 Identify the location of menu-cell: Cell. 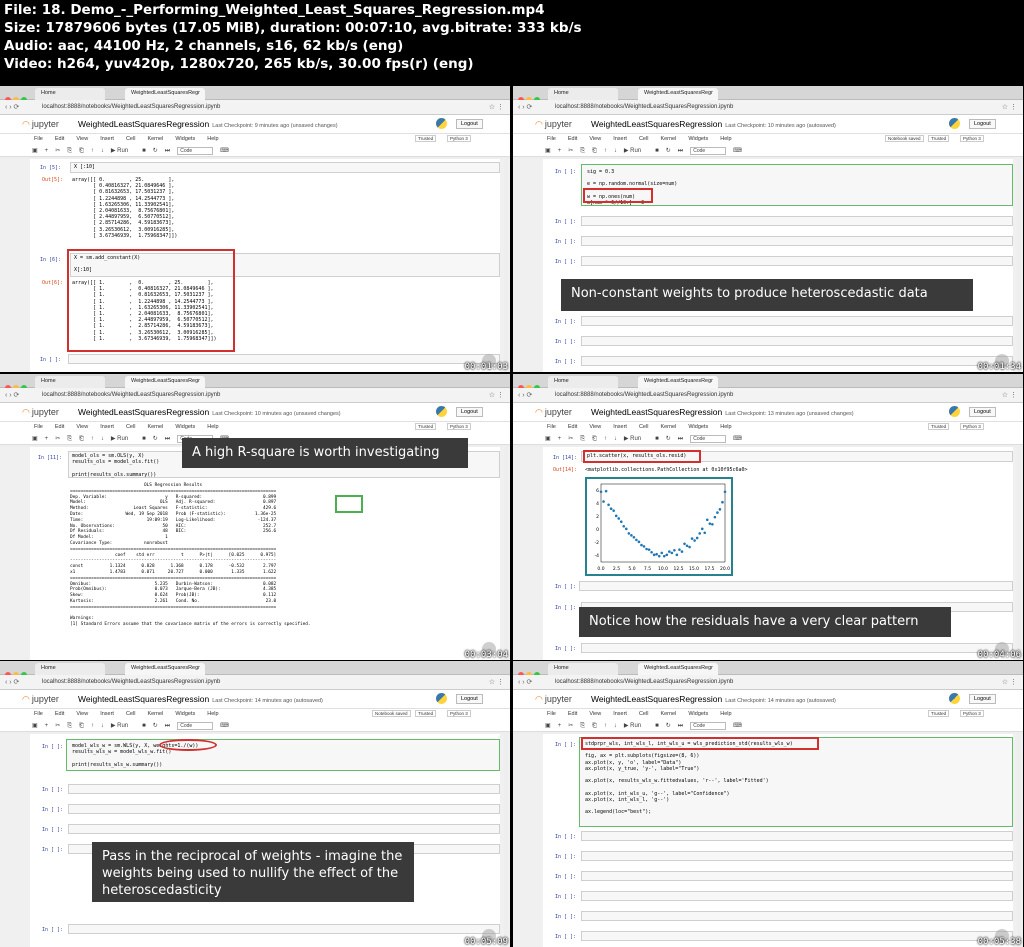
(643, 139).